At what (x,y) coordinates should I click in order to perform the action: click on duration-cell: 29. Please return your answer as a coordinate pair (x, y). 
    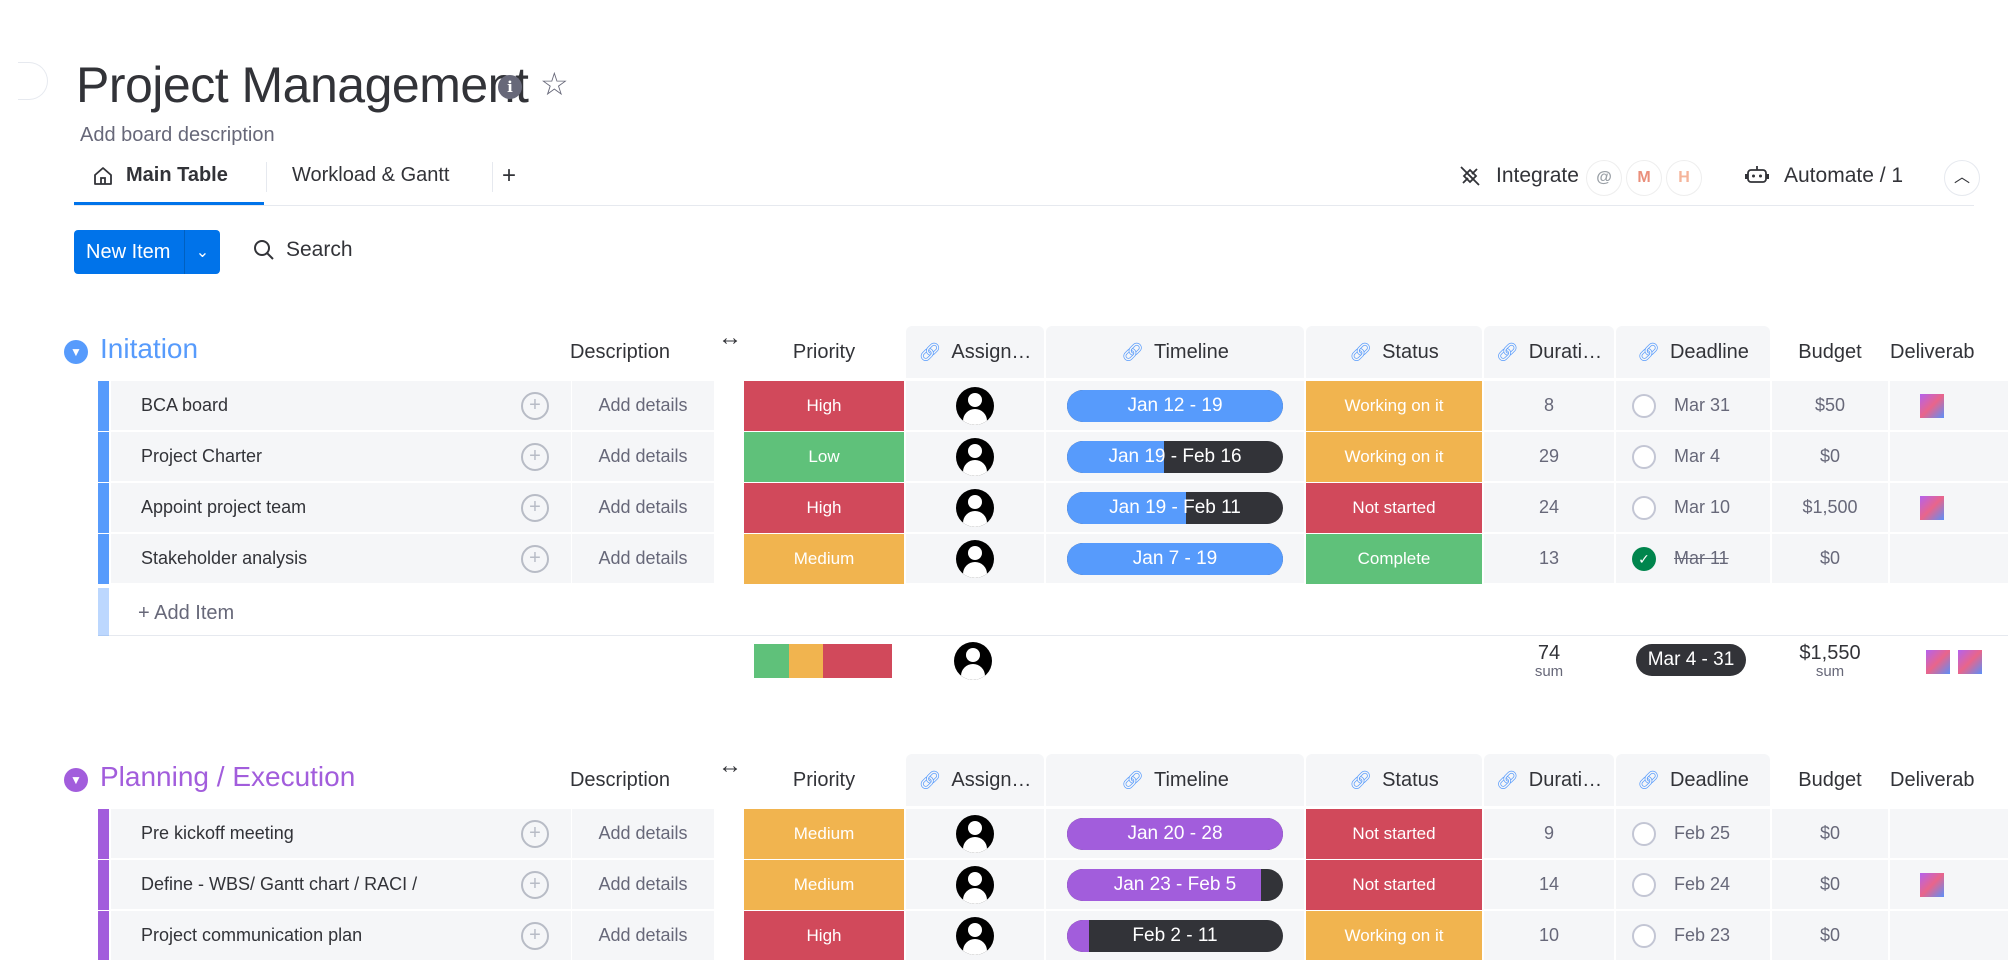
    Looking at the image, I should click on (1549, 457).